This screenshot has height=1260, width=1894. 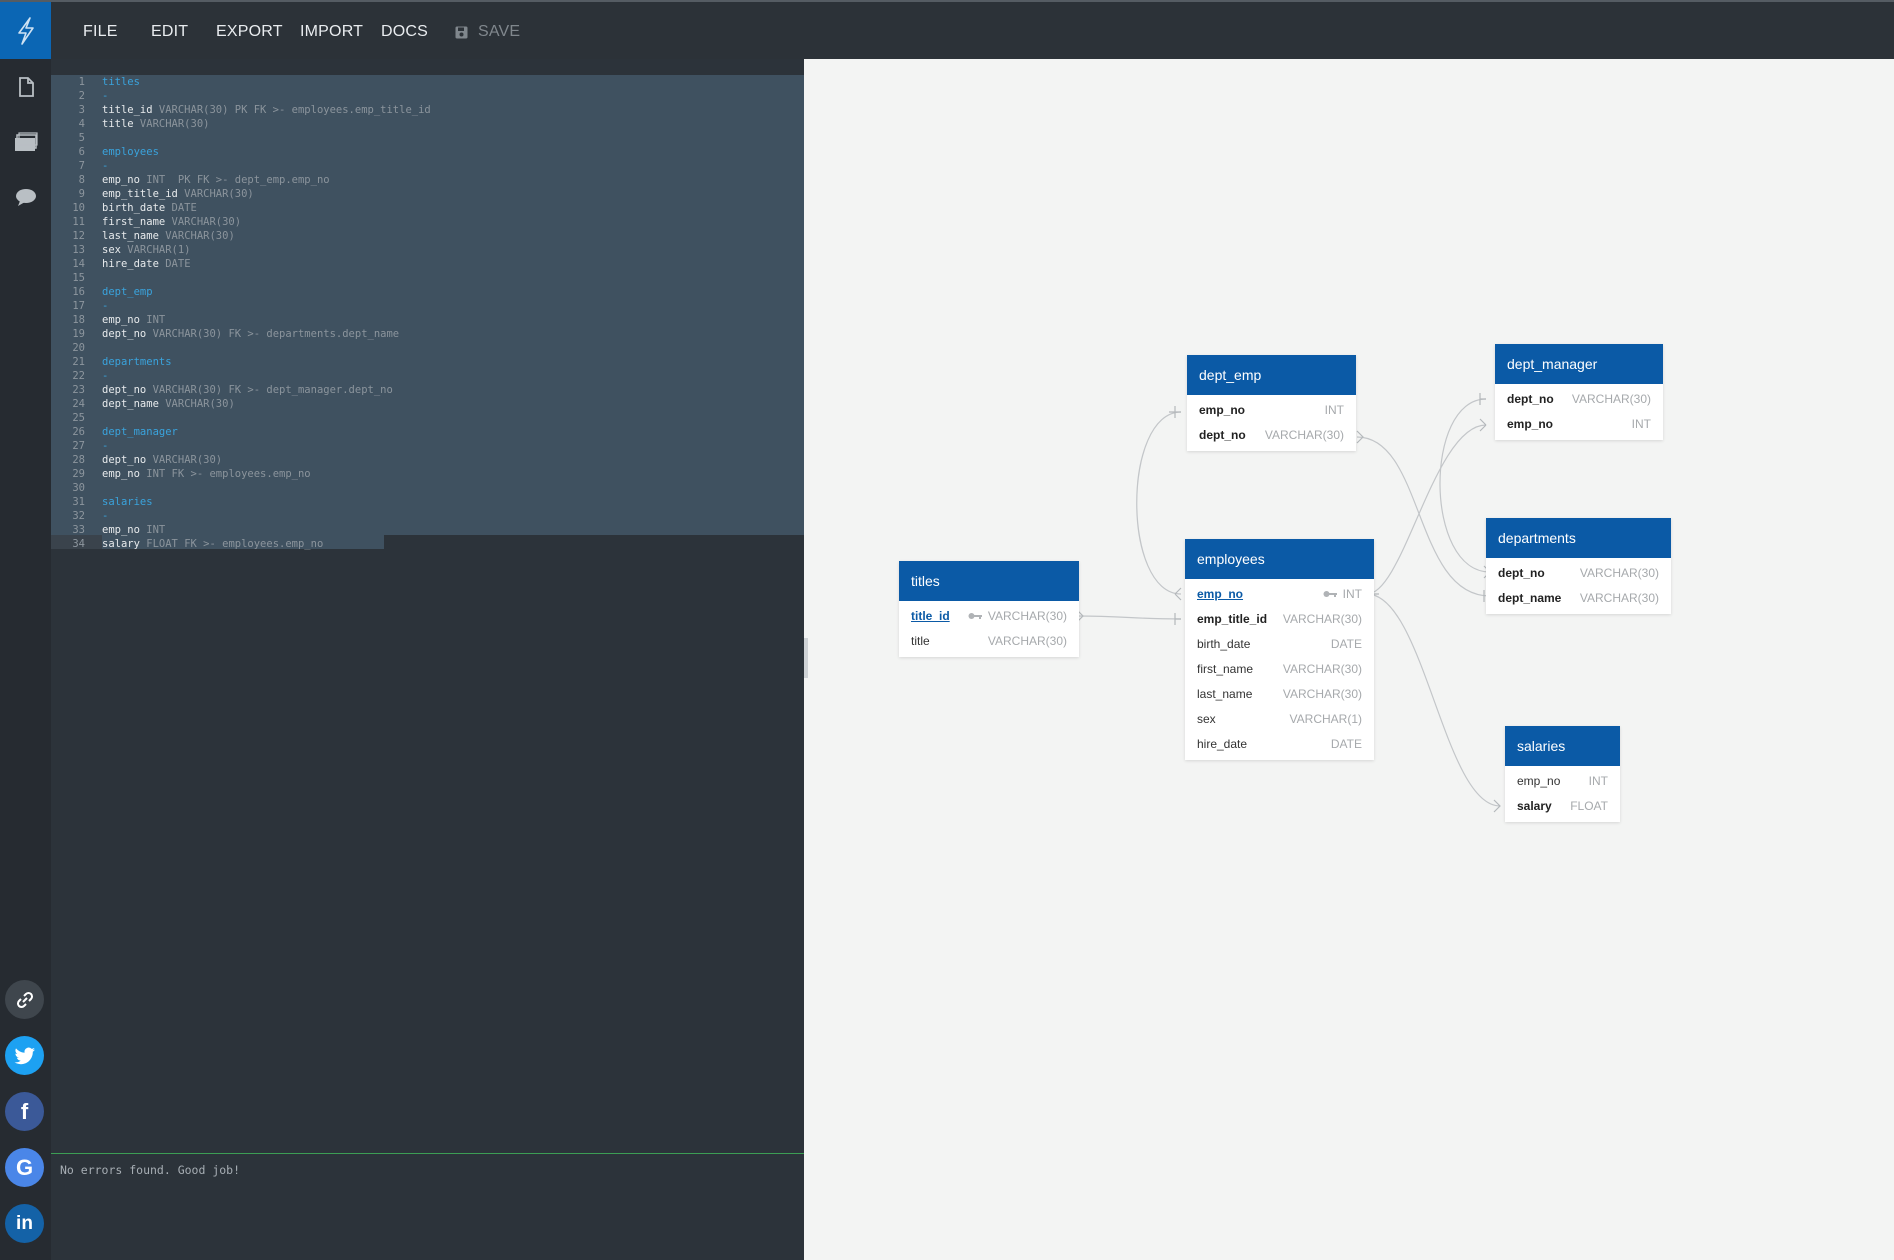 What do you see at coordinates (81, 82) in the screenshot?
I see `line-number: 1` at bounding box center [81, 82].